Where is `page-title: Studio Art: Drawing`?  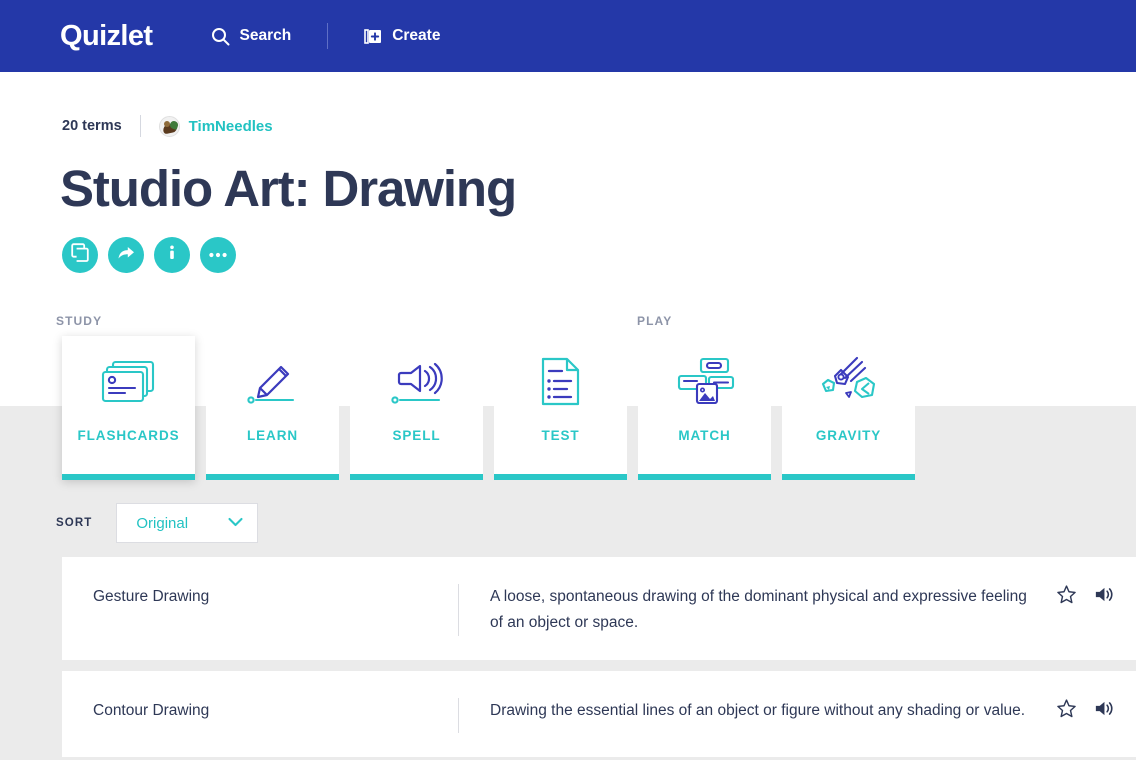 page-title: Studio Art: Drawing is located at coordinates (288, 188).